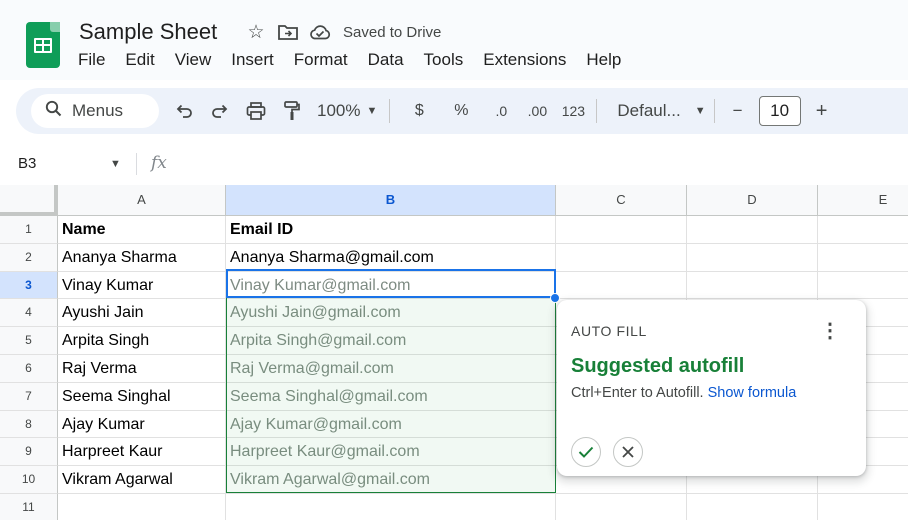  I want to click on name-cell: Vinay Kumar, so click(142, 285).